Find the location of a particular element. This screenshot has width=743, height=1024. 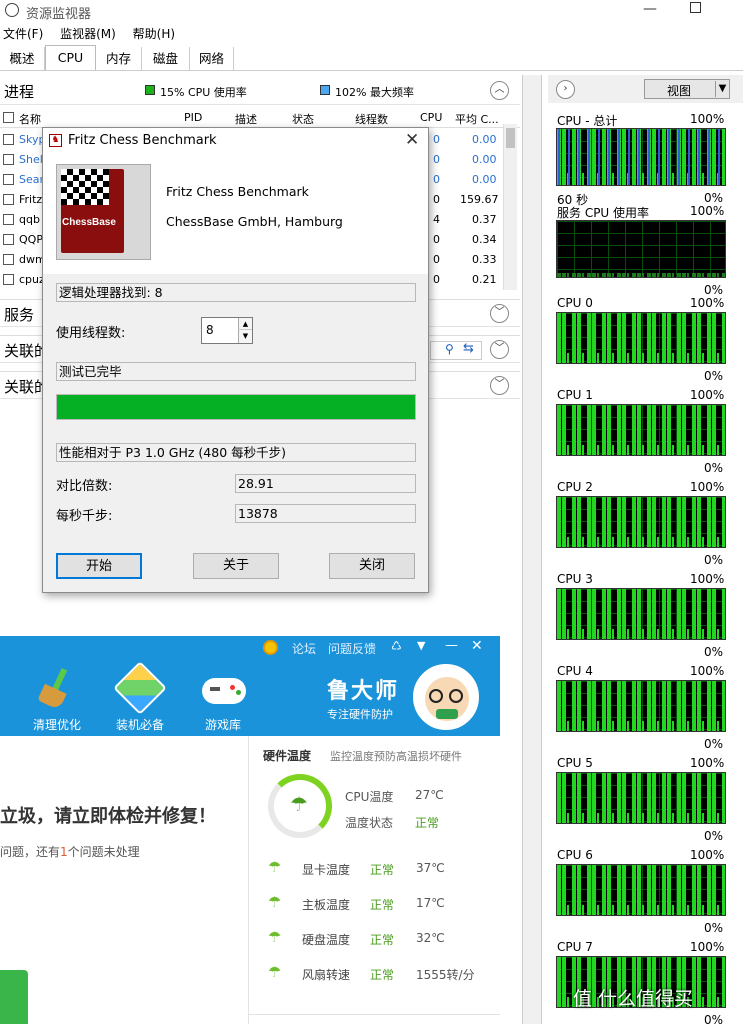

col-desc: 描述 is located at coordinates (246, 119).